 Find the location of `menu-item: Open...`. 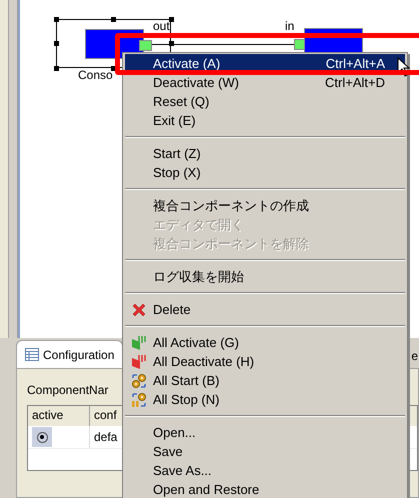

menu-item: Open... is located at coordinates (265, 432).